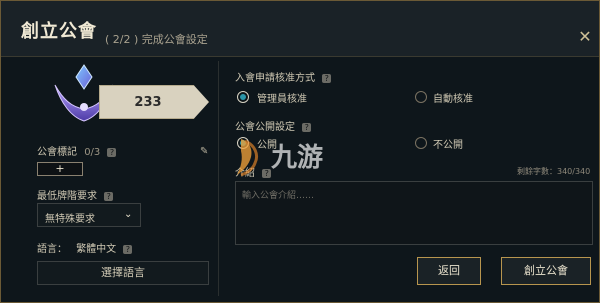 The image size is (600, 303). I want to click on visibility-private-label: 不公開, so click(448, 145).